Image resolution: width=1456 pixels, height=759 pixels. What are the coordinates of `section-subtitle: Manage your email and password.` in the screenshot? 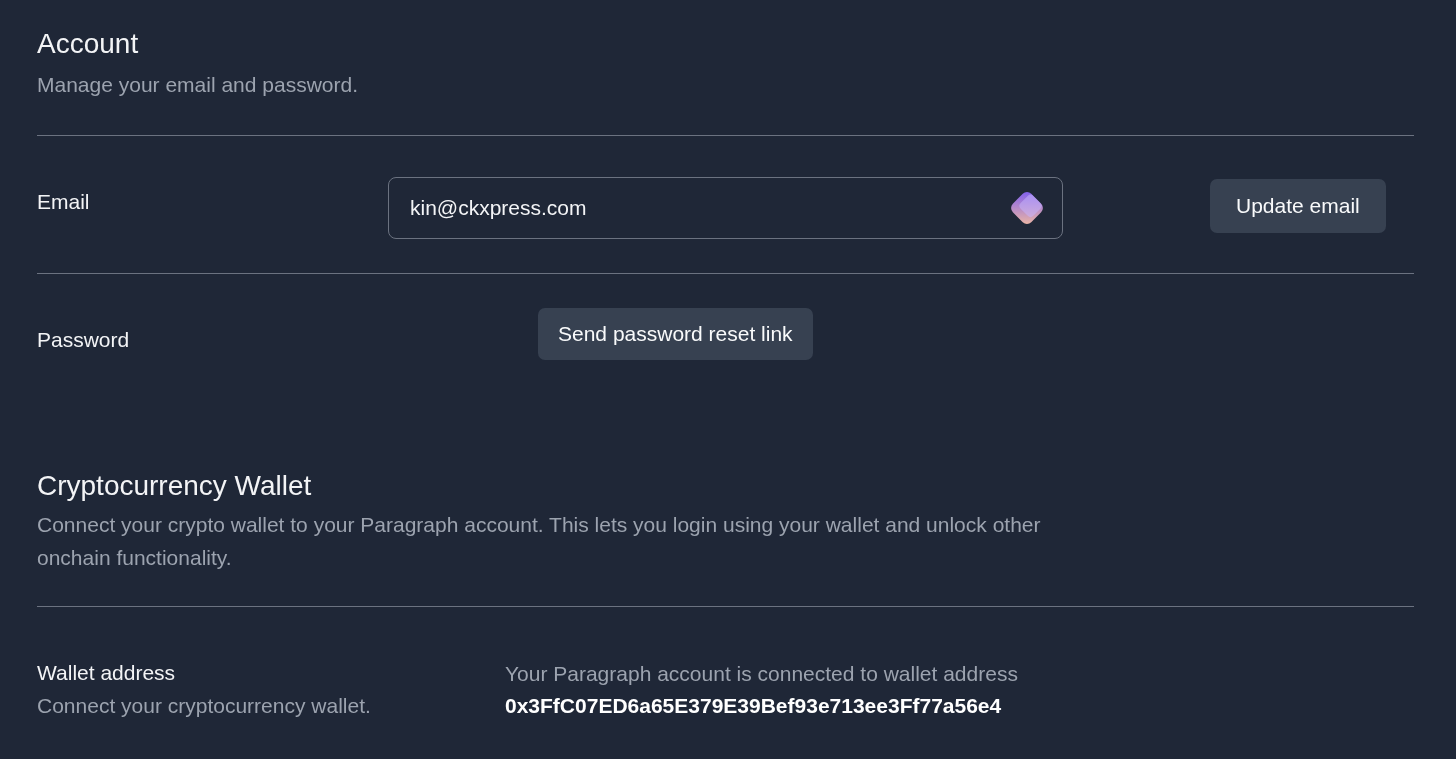 It's located at (198, 85).